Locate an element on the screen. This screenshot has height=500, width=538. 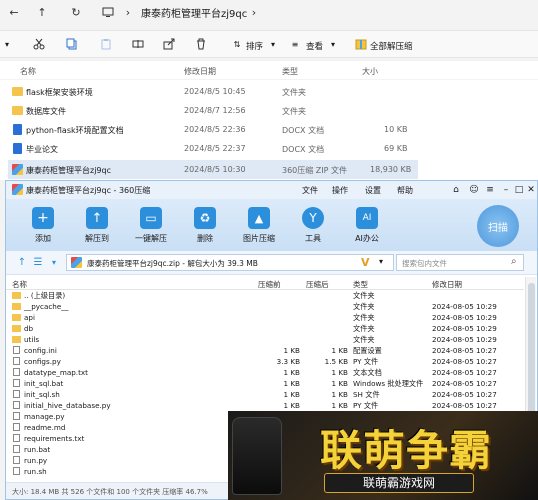
ai-office-button: AI AI办公 is located at coordinates (367, 225).